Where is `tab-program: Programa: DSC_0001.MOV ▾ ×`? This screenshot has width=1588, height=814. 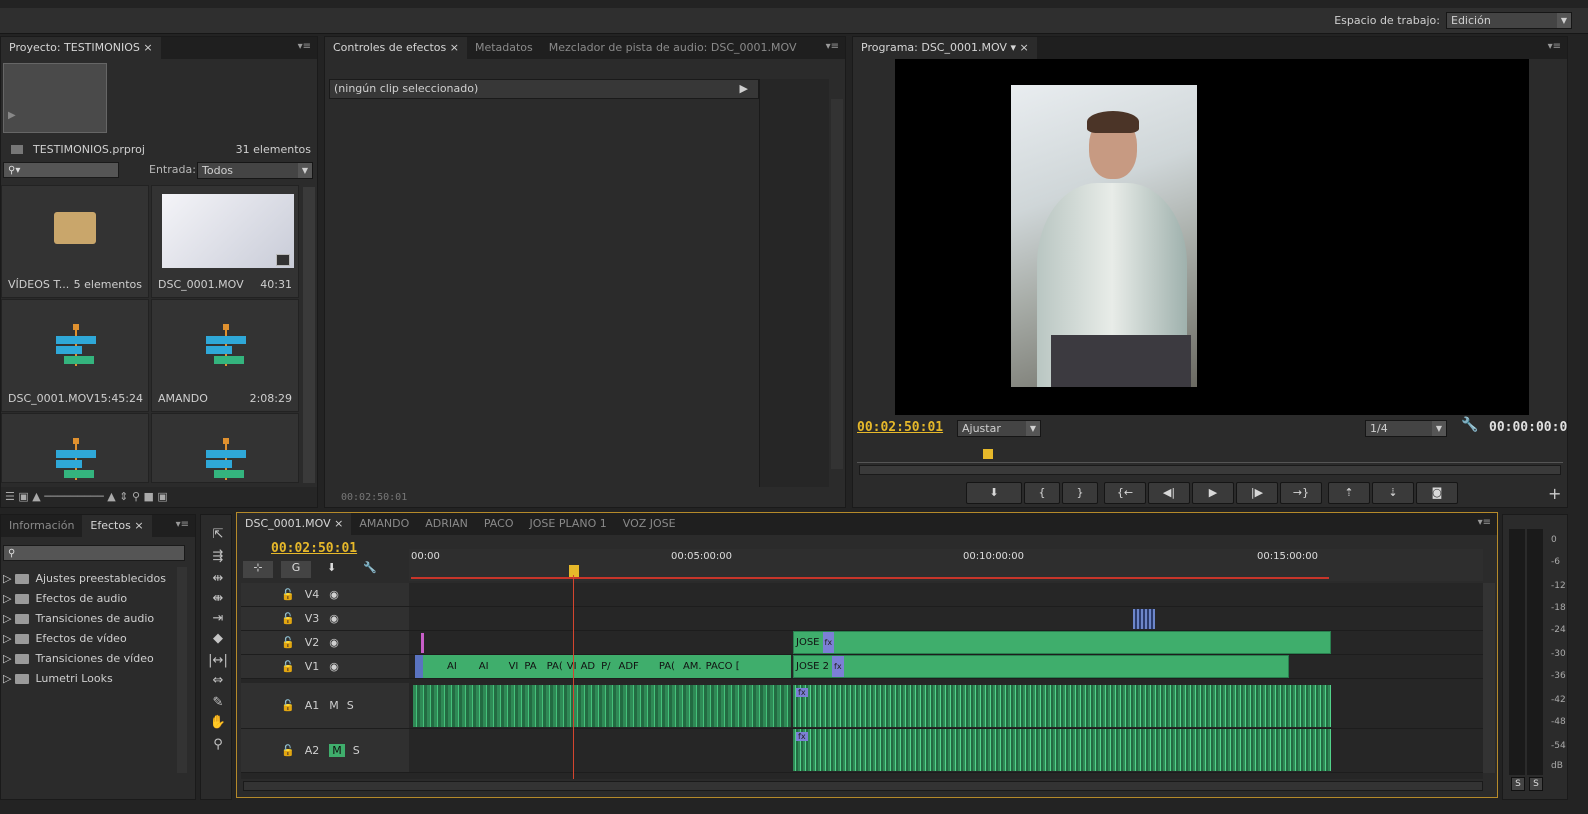
tab-program: Programa: DSC_0001.MOV ▾ × is located at coordinates (945, 48).